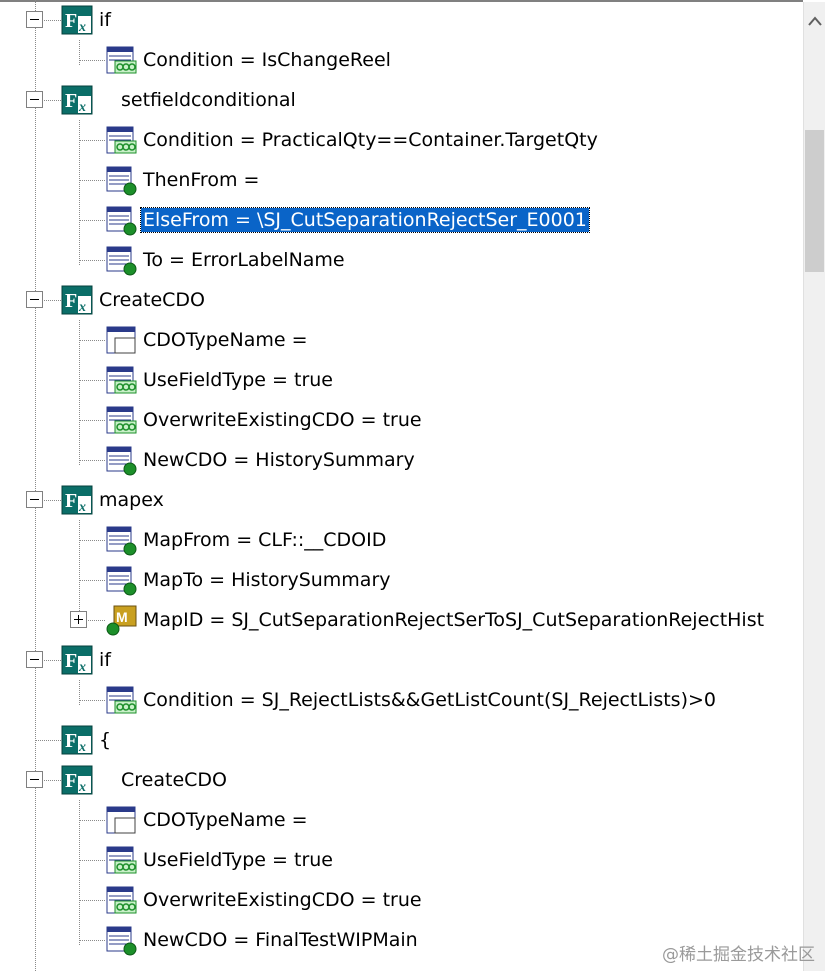 This screenshot has height=971, width=825. Describe the element at coordinates (78, 619) in the screenshot. I see `expand-button` at that location.